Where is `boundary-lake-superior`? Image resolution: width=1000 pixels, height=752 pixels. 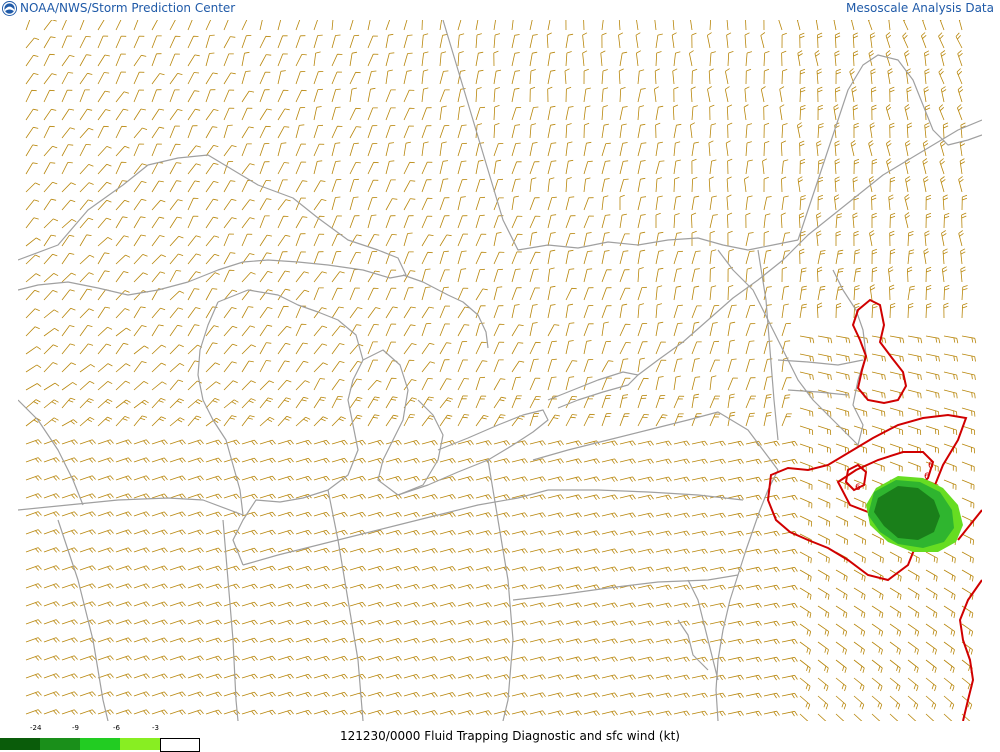 boundary-lake-superior is located at coordinates (212, 225).